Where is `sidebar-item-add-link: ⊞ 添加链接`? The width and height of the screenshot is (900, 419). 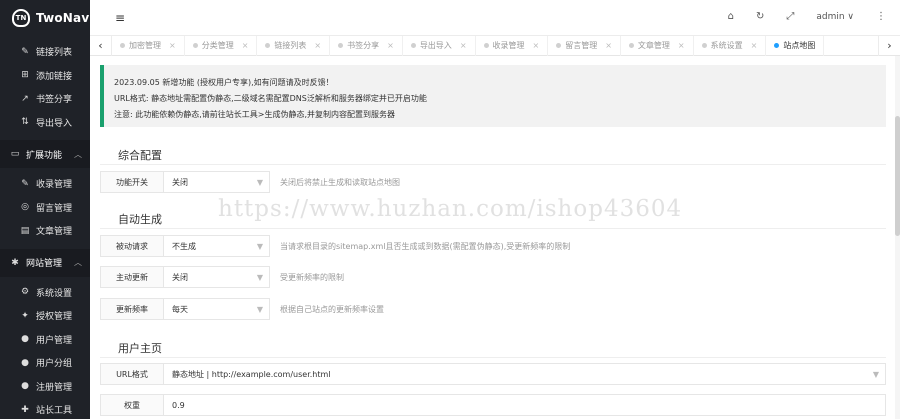
sidebar-item-add-link: ⊞ 添加链接 is located at coordinates (45, 76).